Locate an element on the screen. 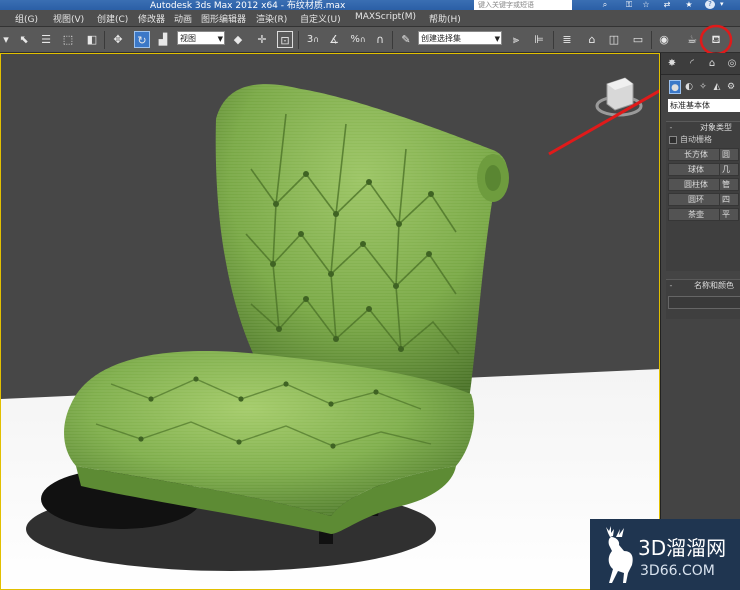  motion-tab-icon: ◎ is located at coordinates (732, 64).